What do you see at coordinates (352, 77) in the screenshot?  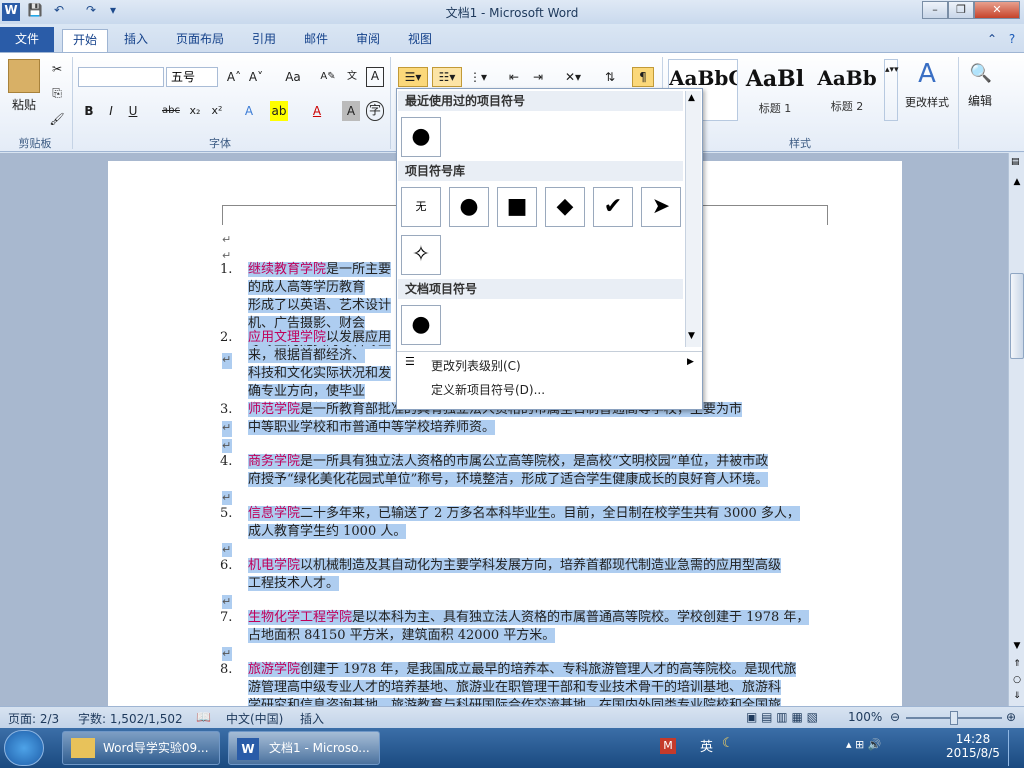 I see `phonetic-guide-icon: 文` at bounding box center [352, 77].